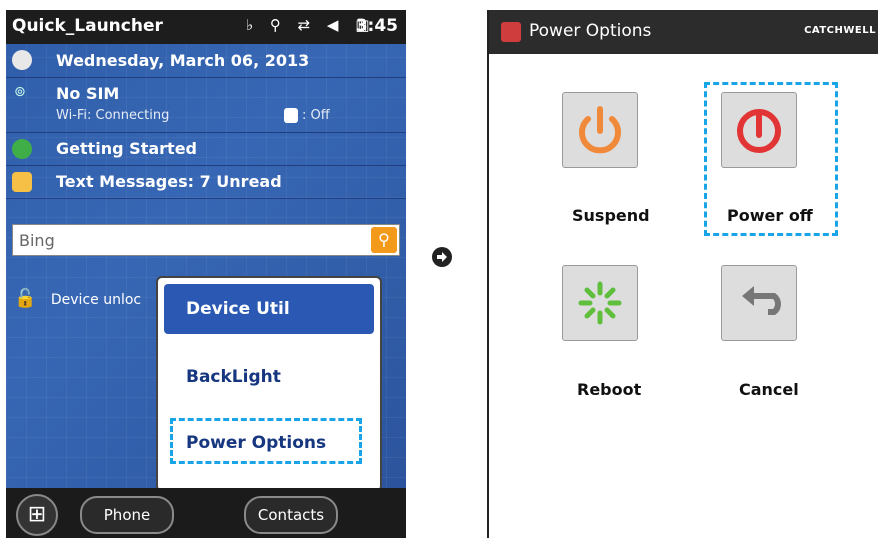 The image size is (878, 538). I want to click on wifi-status: Wi-Fi: Connecting, so click(113, 115).